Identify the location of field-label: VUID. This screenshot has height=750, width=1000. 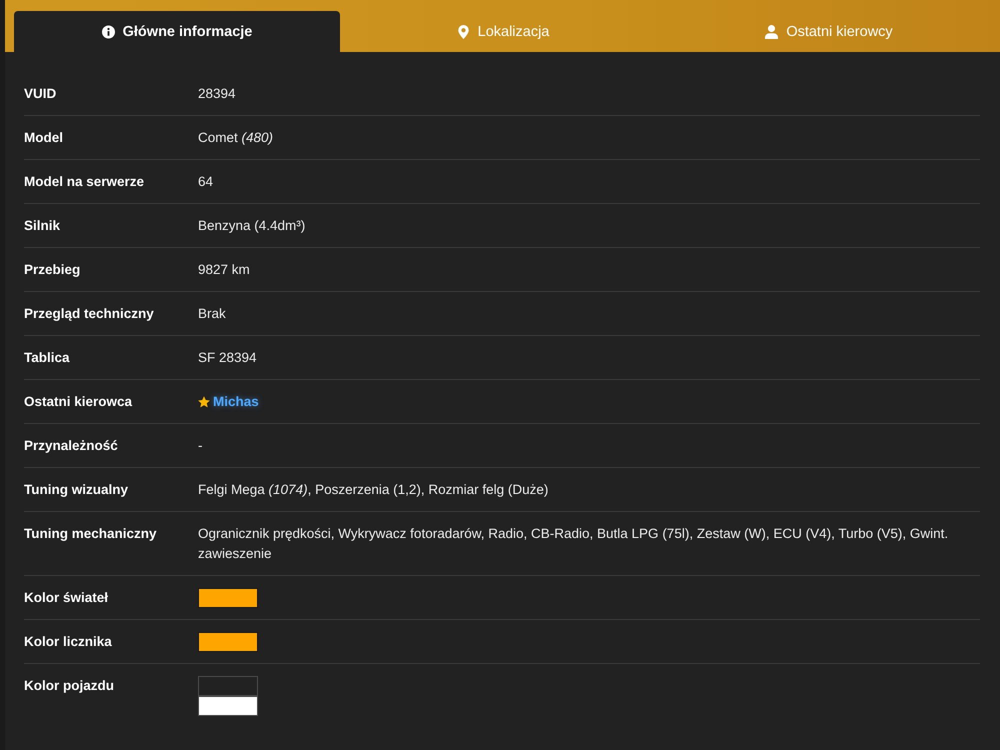
(41, 94).